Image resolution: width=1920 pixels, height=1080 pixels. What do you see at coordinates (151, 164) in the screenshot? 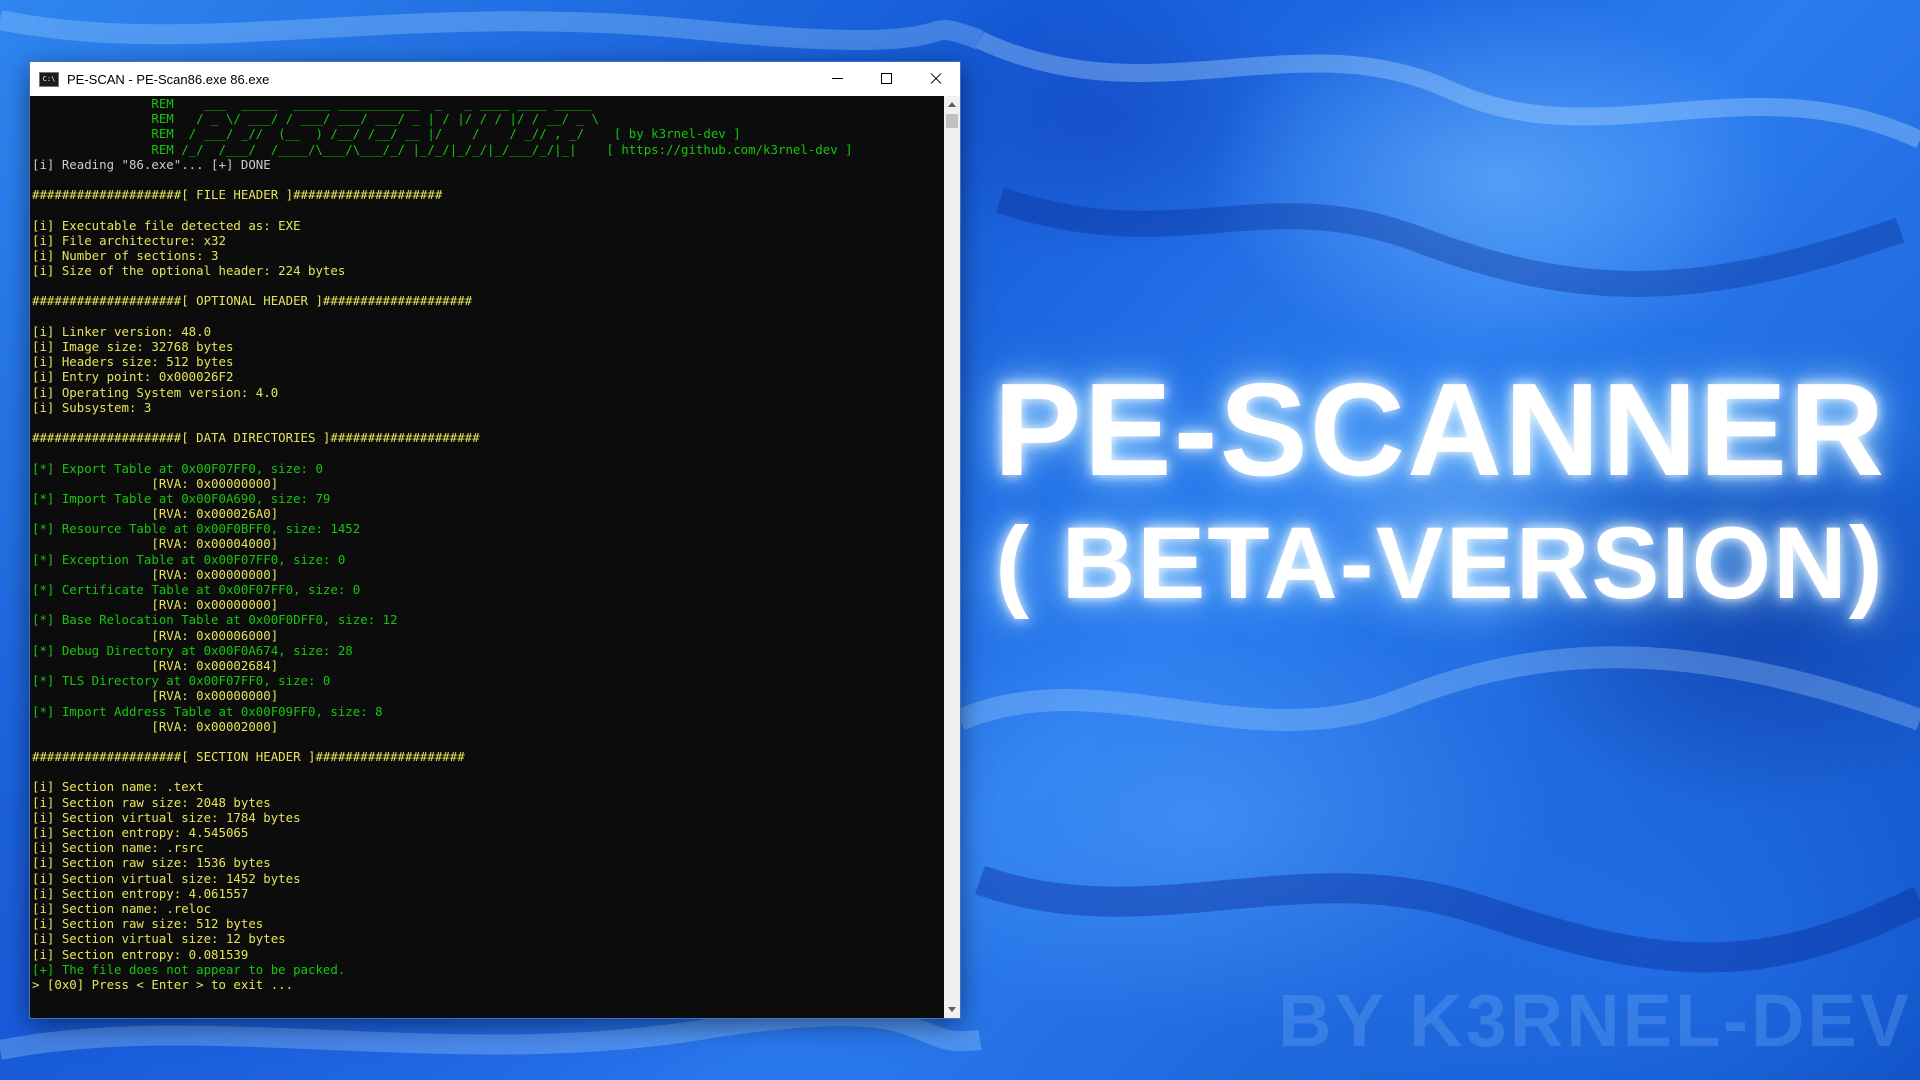
I see `console-line: [i] Reading "86.exe"... [+] DONE` at bounding box center [151, 164].